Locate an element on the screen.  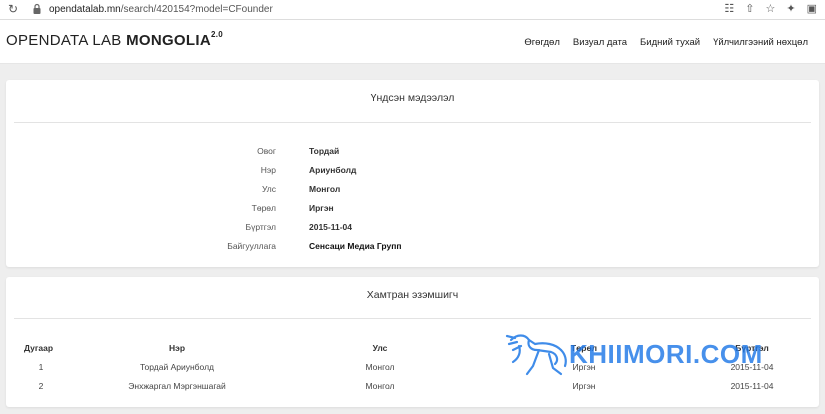
share-icon: ⇧ is located at coordinates (749, 8).